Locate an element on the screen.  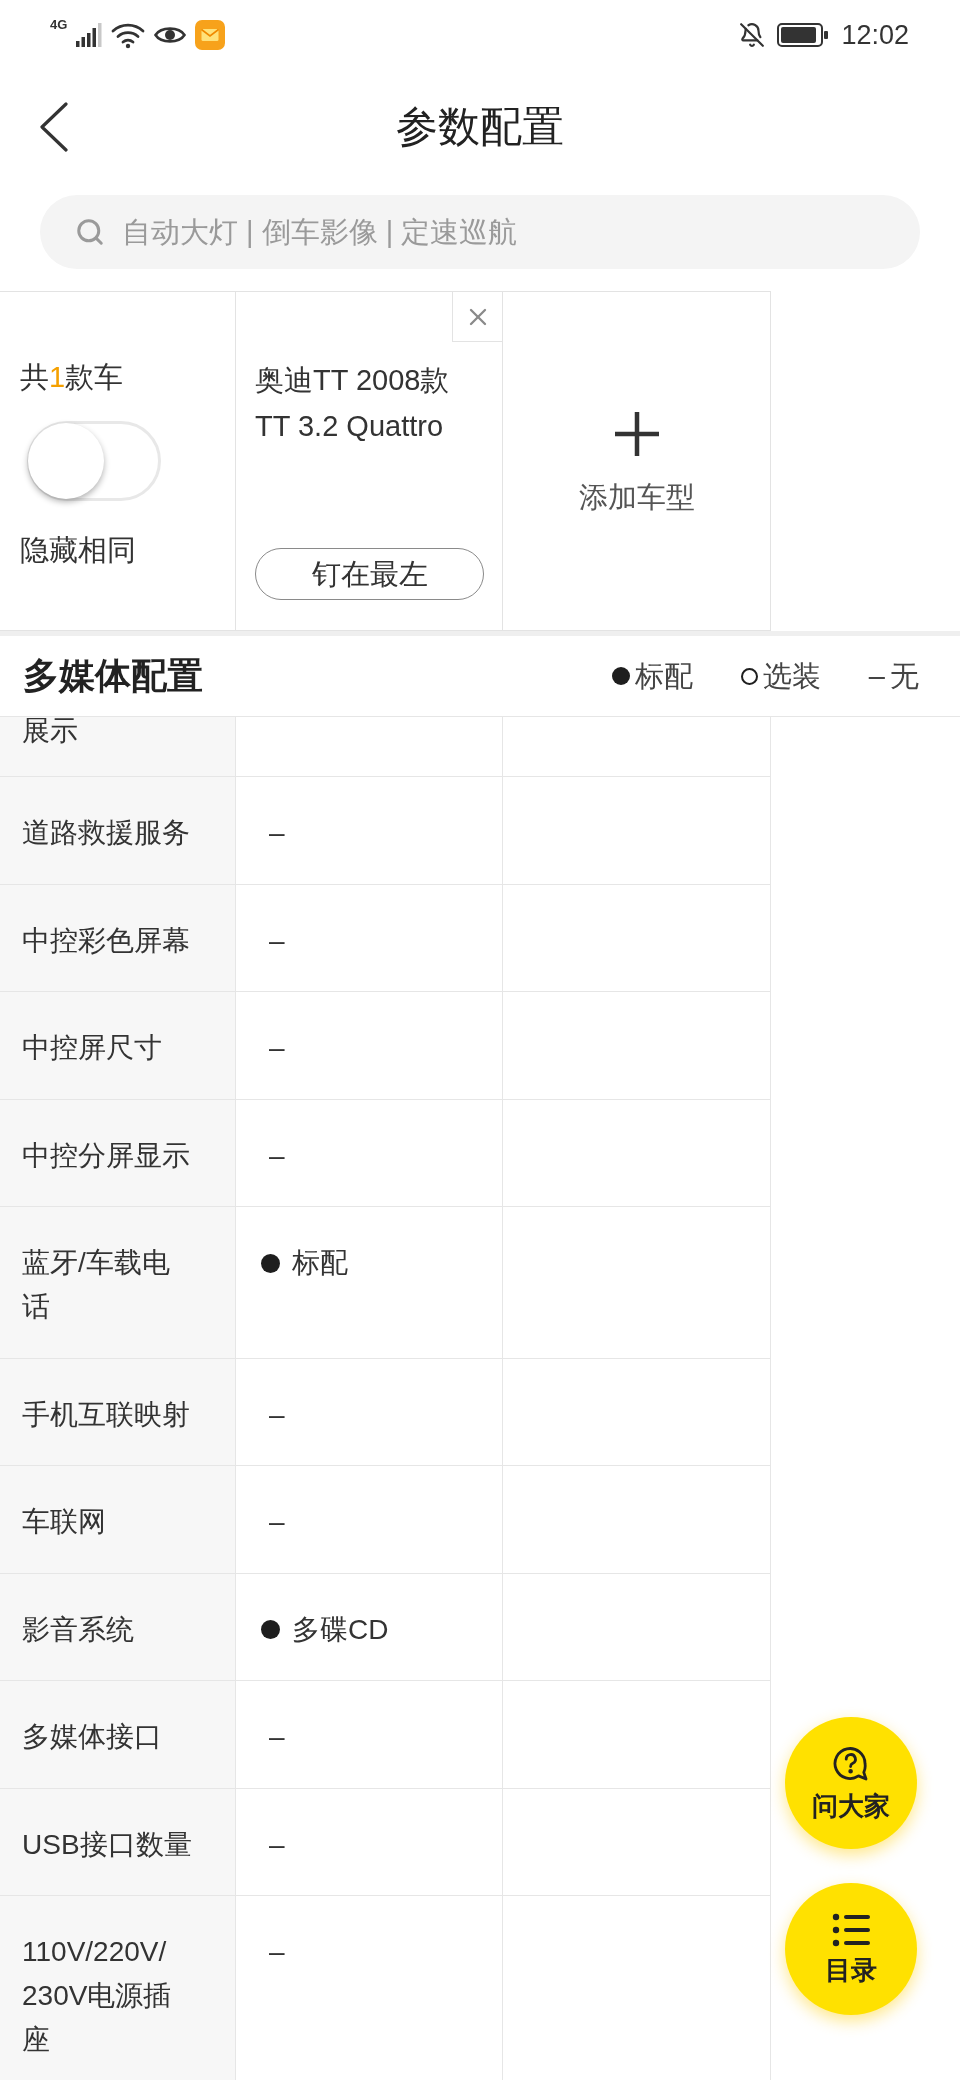
row-label: 车联网 is located at coordinates (118, 1519).